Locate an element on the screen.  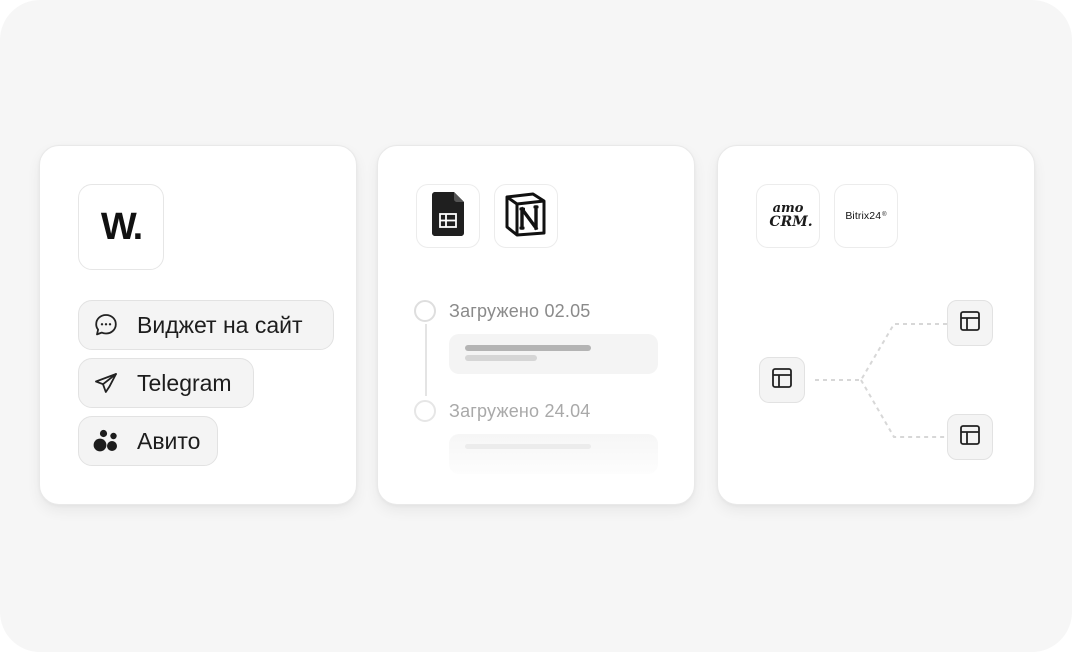
notion-icon is located at coordinates (526, 216).